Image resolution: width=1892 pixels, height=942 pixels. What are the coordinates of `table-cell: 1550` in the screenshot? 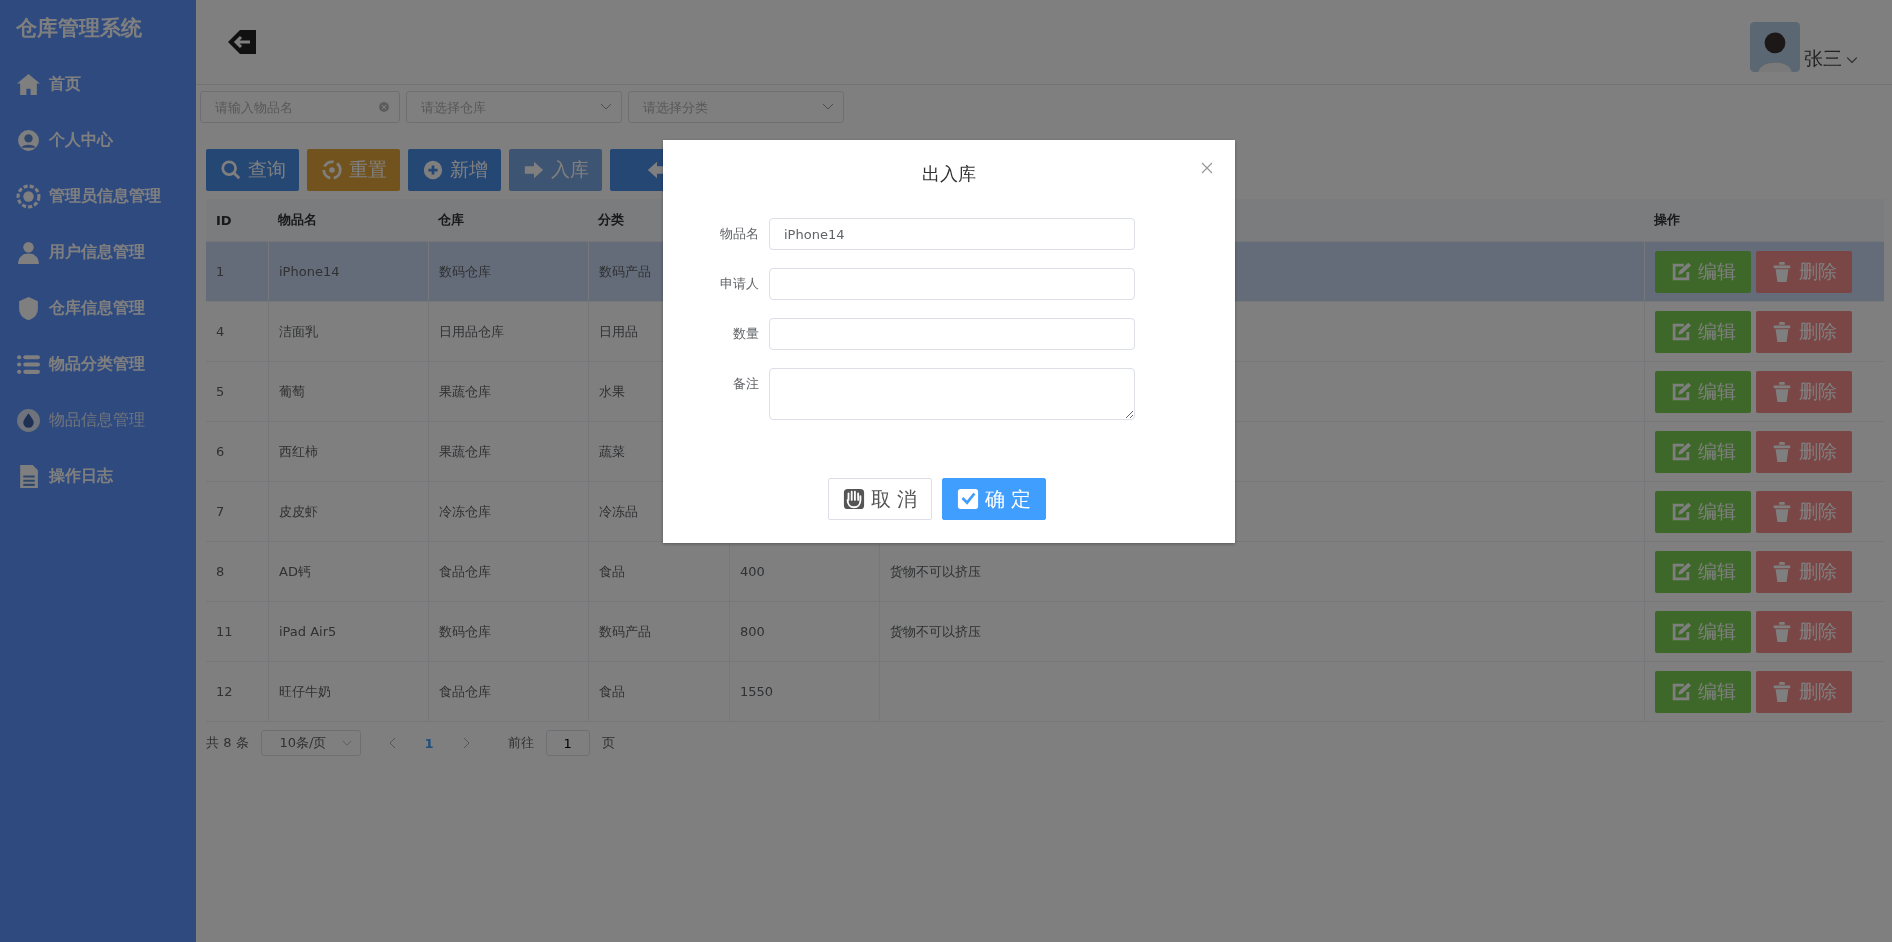 It's located at (757, 691).